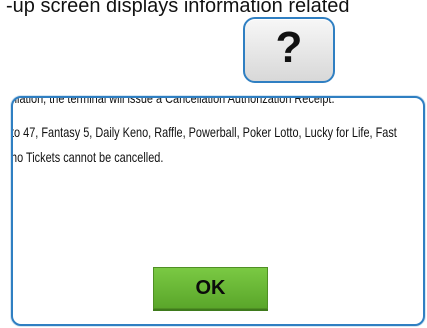 This screenshot has height=328, width=427. I want to click on ok-button-label: OK, so click(210, 287).